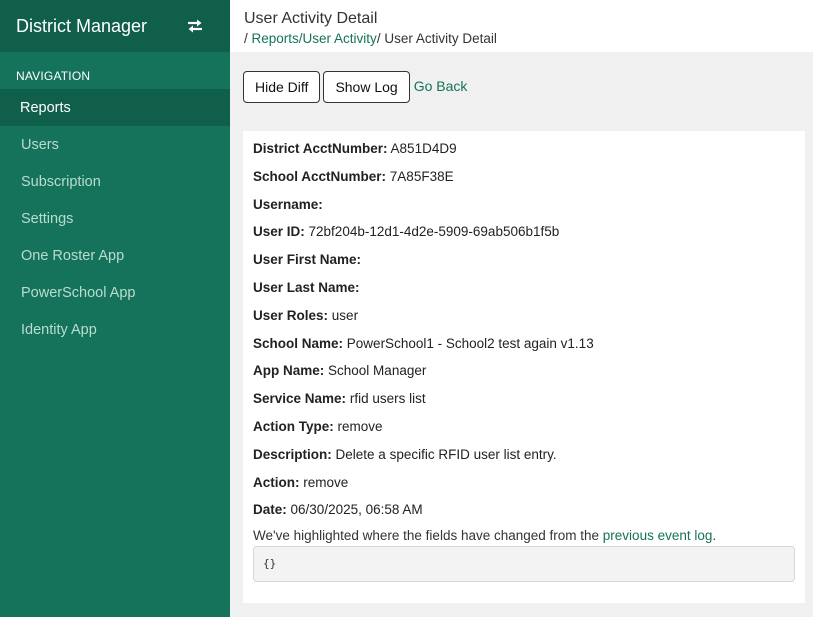  Describe the element at coordinates (314, 38) in the screenshot. I see `breadcrumb-link-reports-user-activity: Reports/User Activity` at that location.